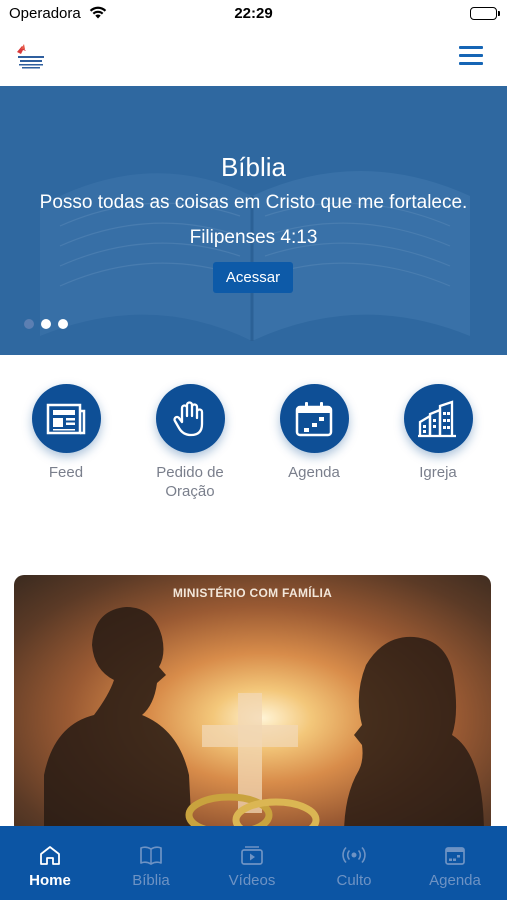 The height and width of the screenshot is (900, 507). I want to click on hero-verse-reference: Filipenses 4:13, so click(253, 237).